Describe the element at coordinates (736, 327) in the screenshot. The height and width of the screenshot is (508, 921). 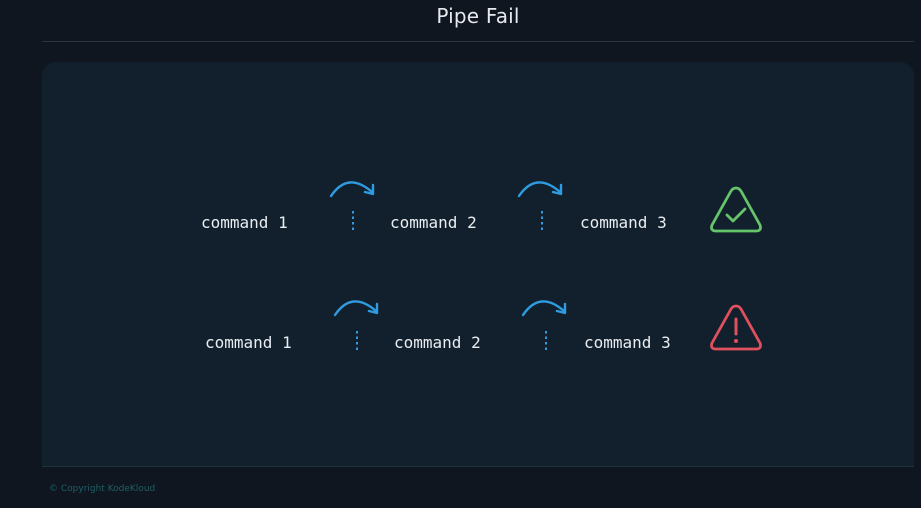
I see `warning-triangle-icon` at that location.